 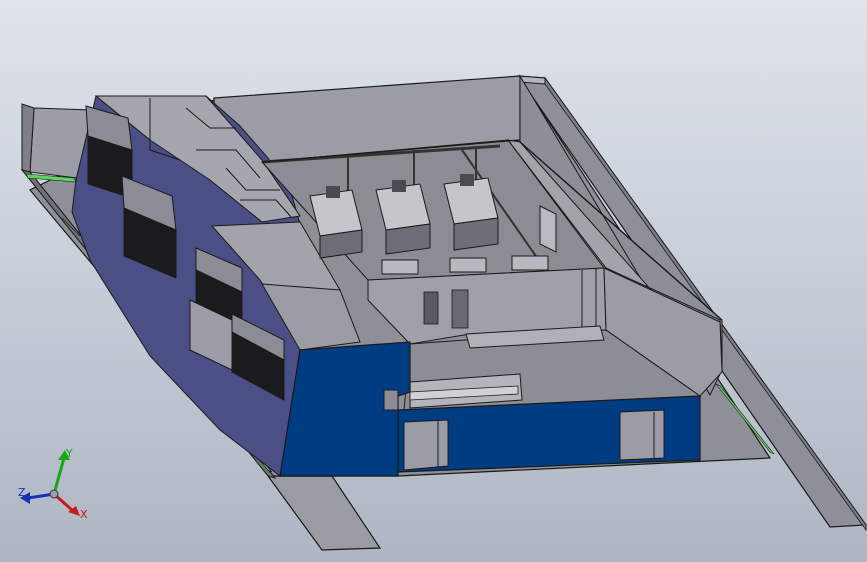 What do you see at coordinates (54, 494) in the screenshot?
I see `triad-origin` at bounding box center [54, 494].